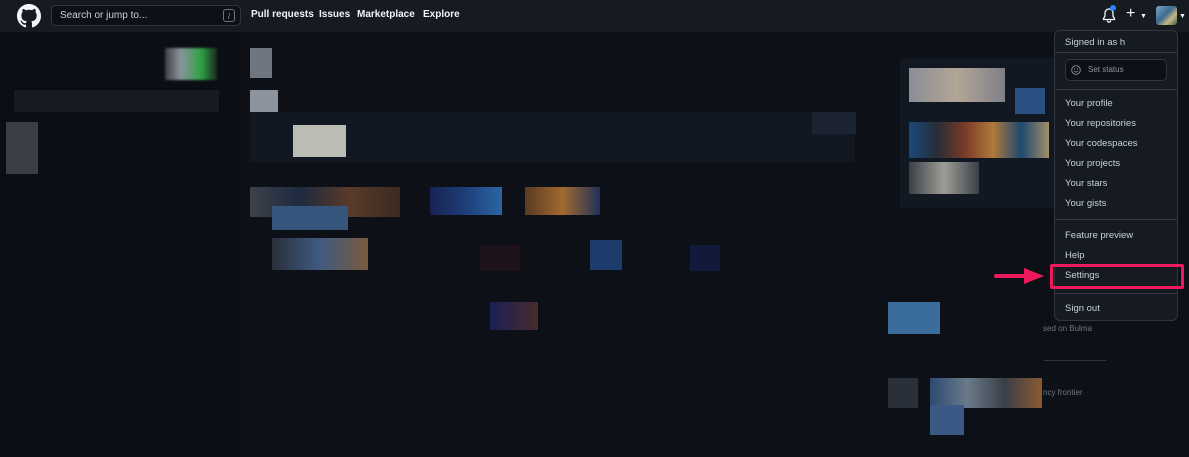 The width and height of the screenshot is (1189, 457). What do you see at coordinates (29, 16) in the screenshot?
I see `github-logo-icon` at bounding box center [29, 16].